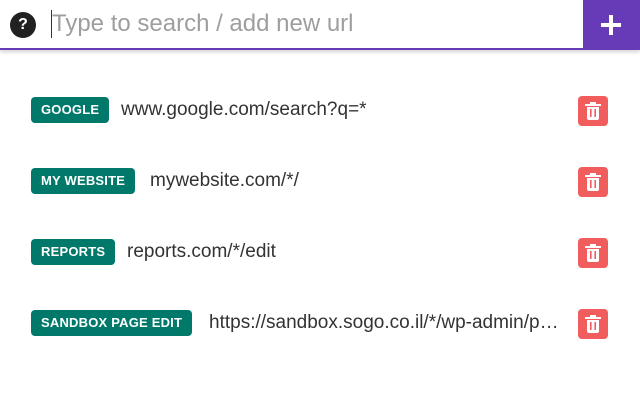 This screenshot has height=400, width=640. I want to click on add-url-button, so click(611, 25).